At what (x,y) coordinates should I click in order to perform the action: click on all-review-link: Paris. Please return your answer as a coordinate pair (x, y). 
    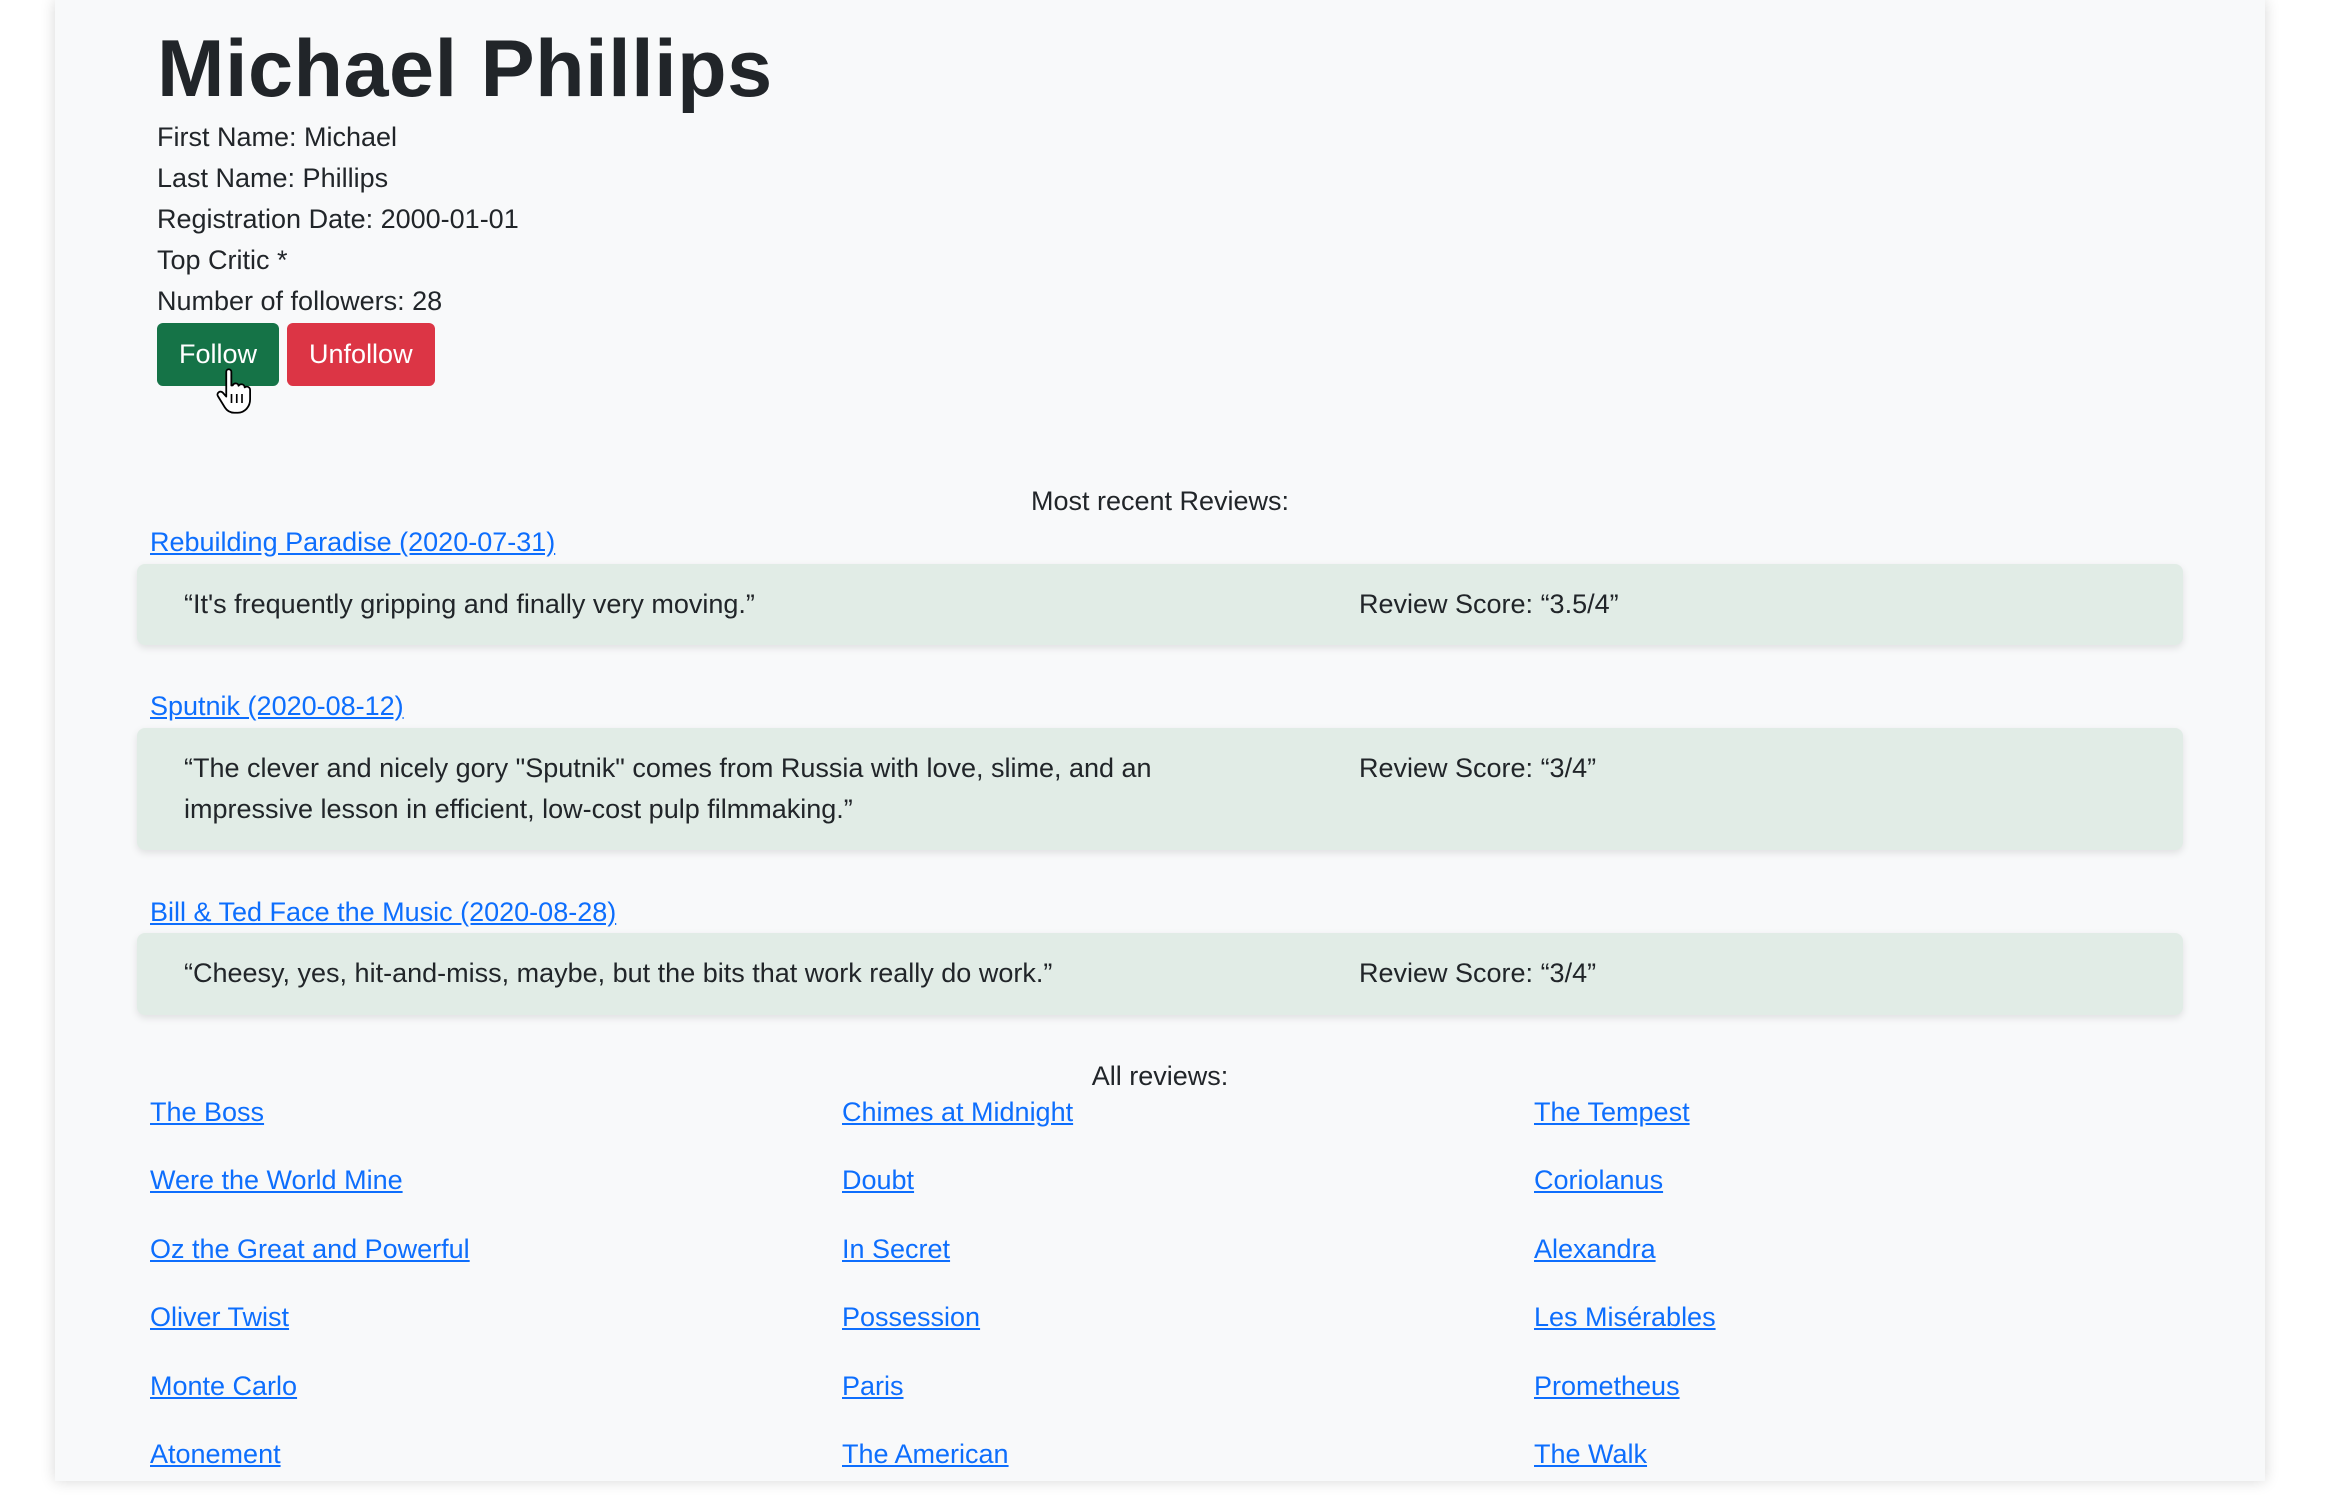
    Looking at the image, I should click on (1188, 1405).